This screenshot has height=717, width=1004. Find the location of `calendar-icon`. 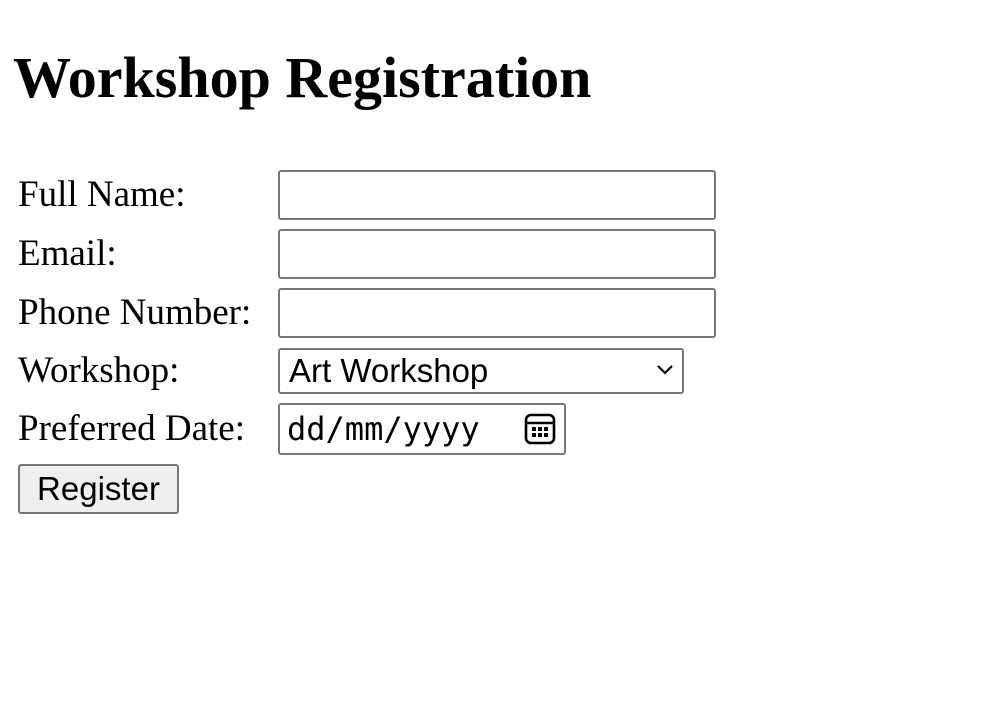

calendar-icon is located at coordinates (540, 429).